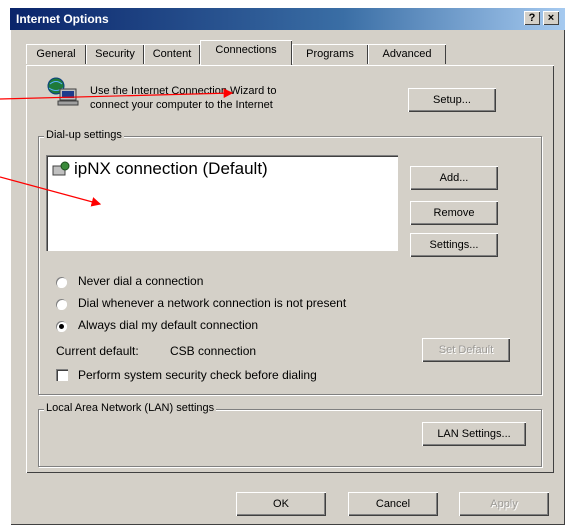 This screenshot has width=565, height=525. I want to click on window-title: Internet Options, so click(62, 19).